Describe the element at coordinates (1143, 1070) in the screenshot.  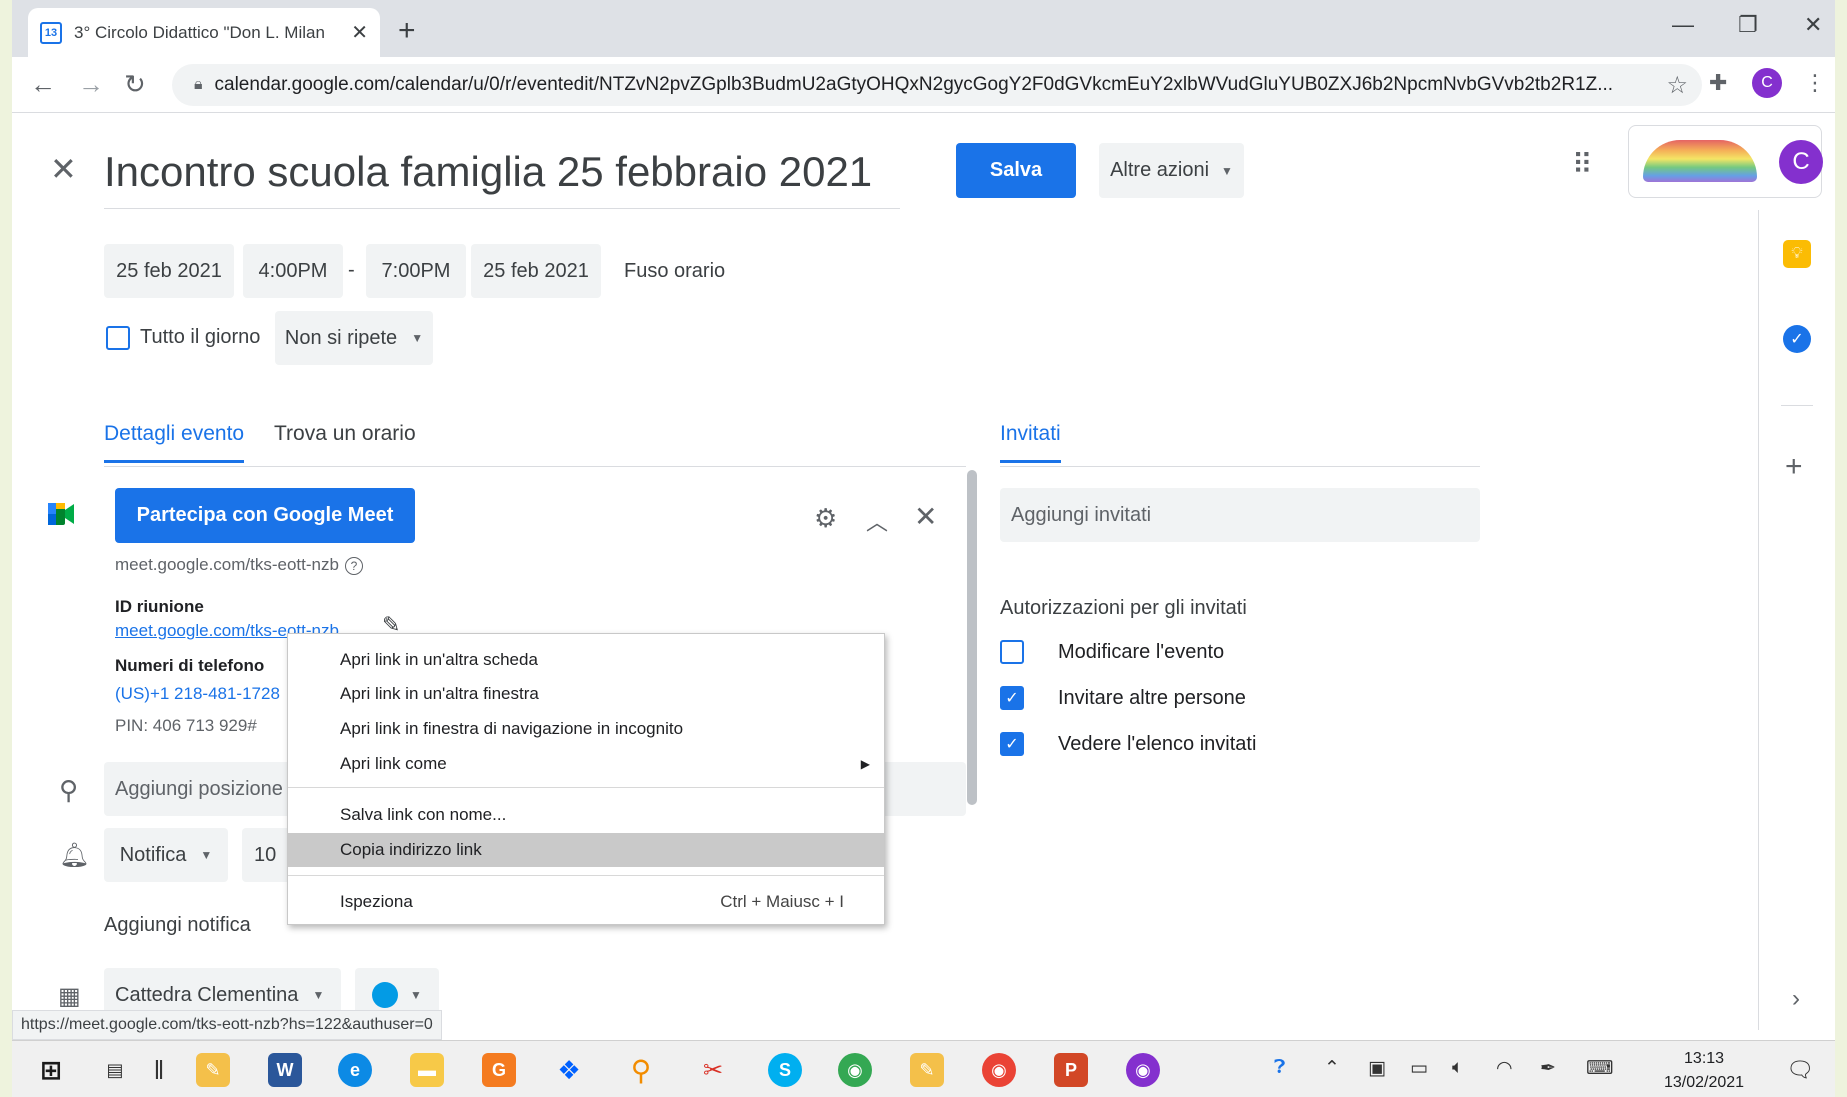
I see `chrome-active-icon: ◉` at that location.